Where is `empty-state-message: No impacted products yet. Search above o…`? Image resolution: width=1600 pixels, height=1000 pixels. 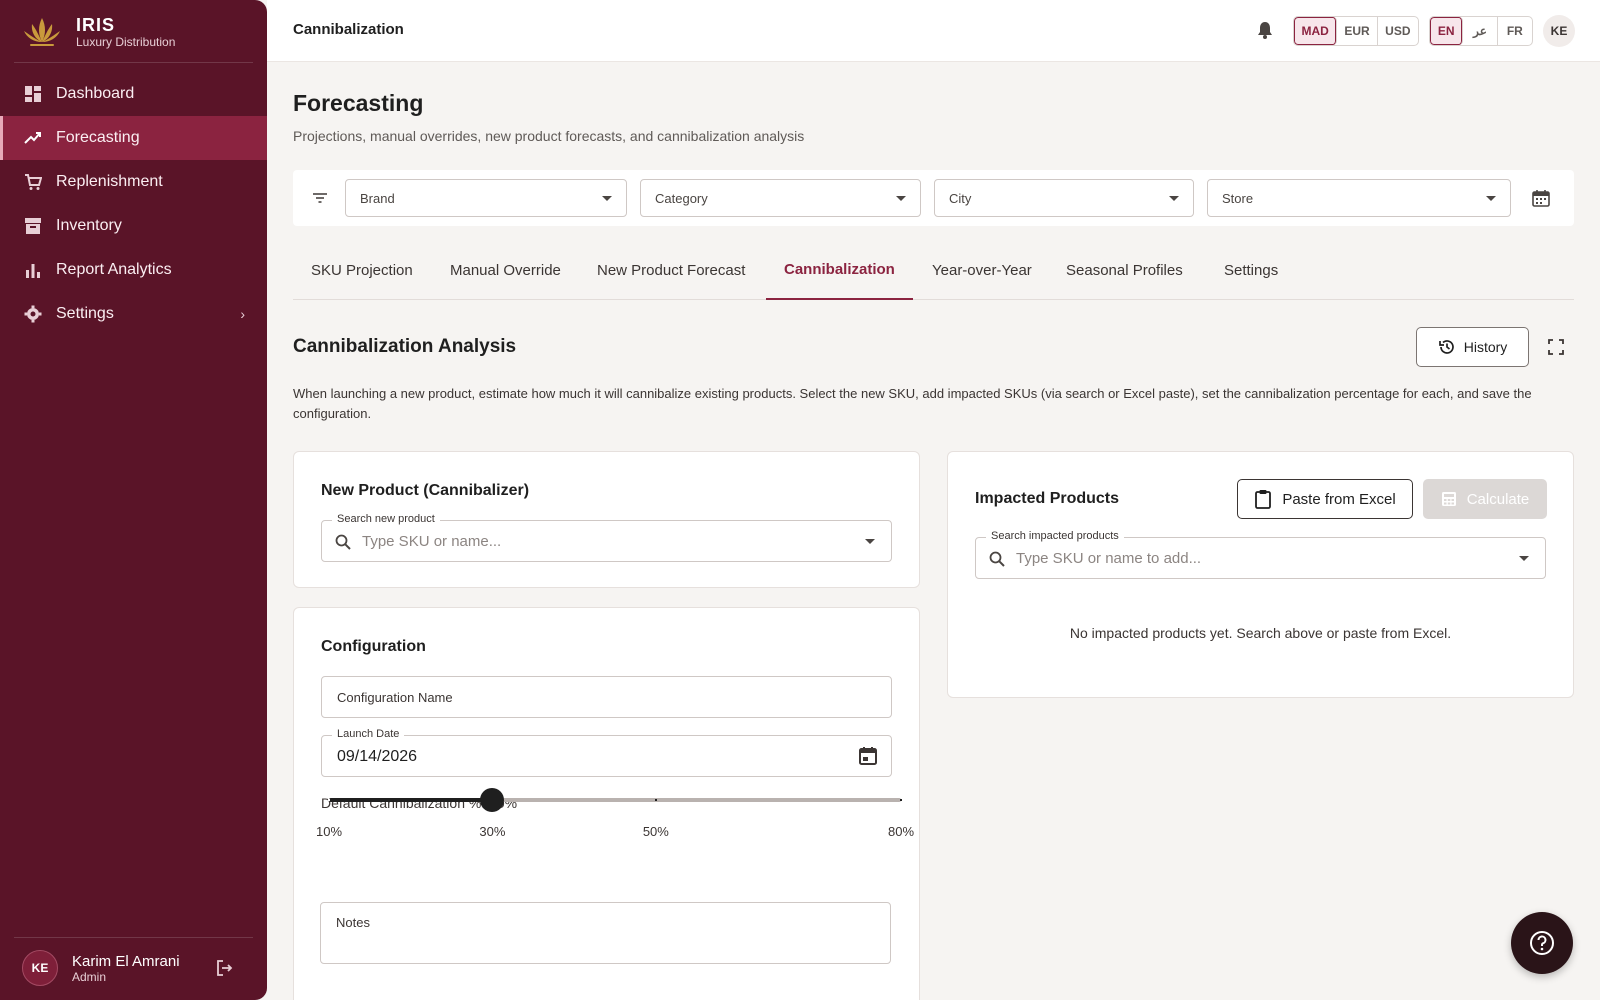 empty-state-message: No impacted products yet. Search above o… is located at coordinates (1260, 633).